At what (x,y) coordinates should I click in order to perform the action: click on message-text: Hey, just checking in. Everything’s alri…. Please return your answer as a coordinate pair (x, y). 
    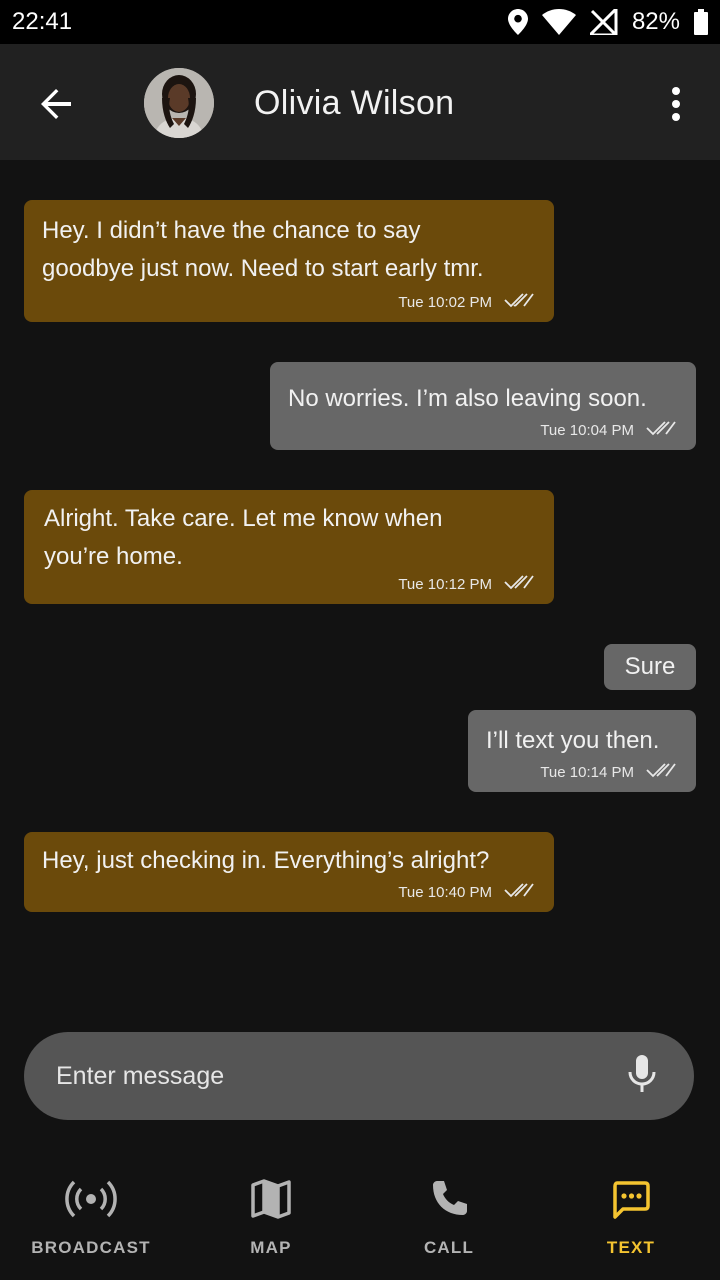
    Looking at the image, I should click on (266, 860).